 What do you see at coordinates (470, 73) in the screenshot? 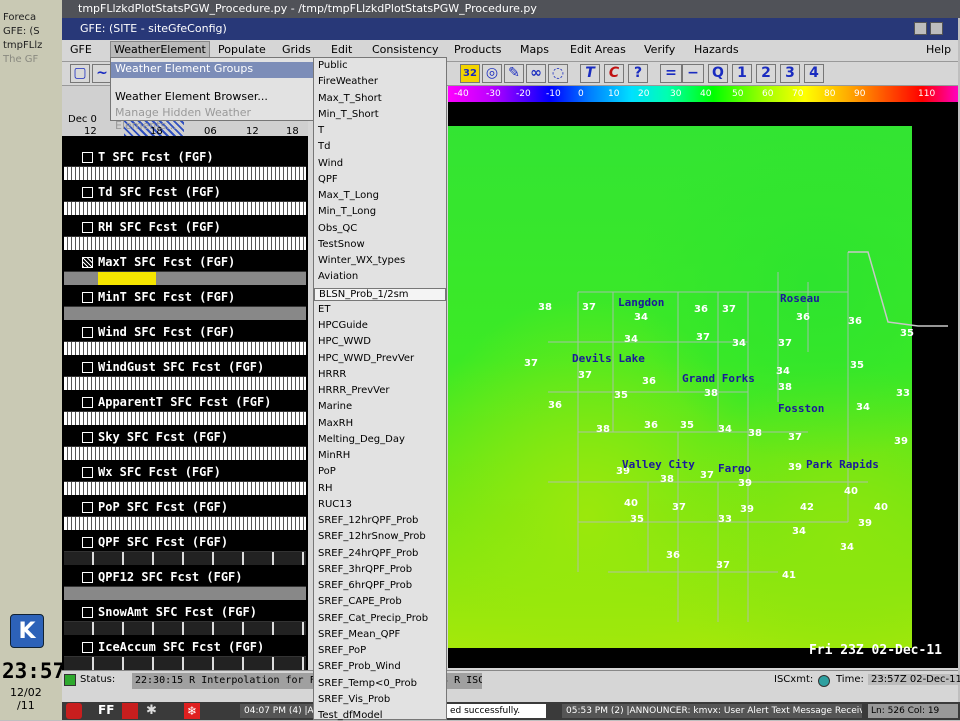
I see `grid-32-button: 32` at bounding box center [470, 73].